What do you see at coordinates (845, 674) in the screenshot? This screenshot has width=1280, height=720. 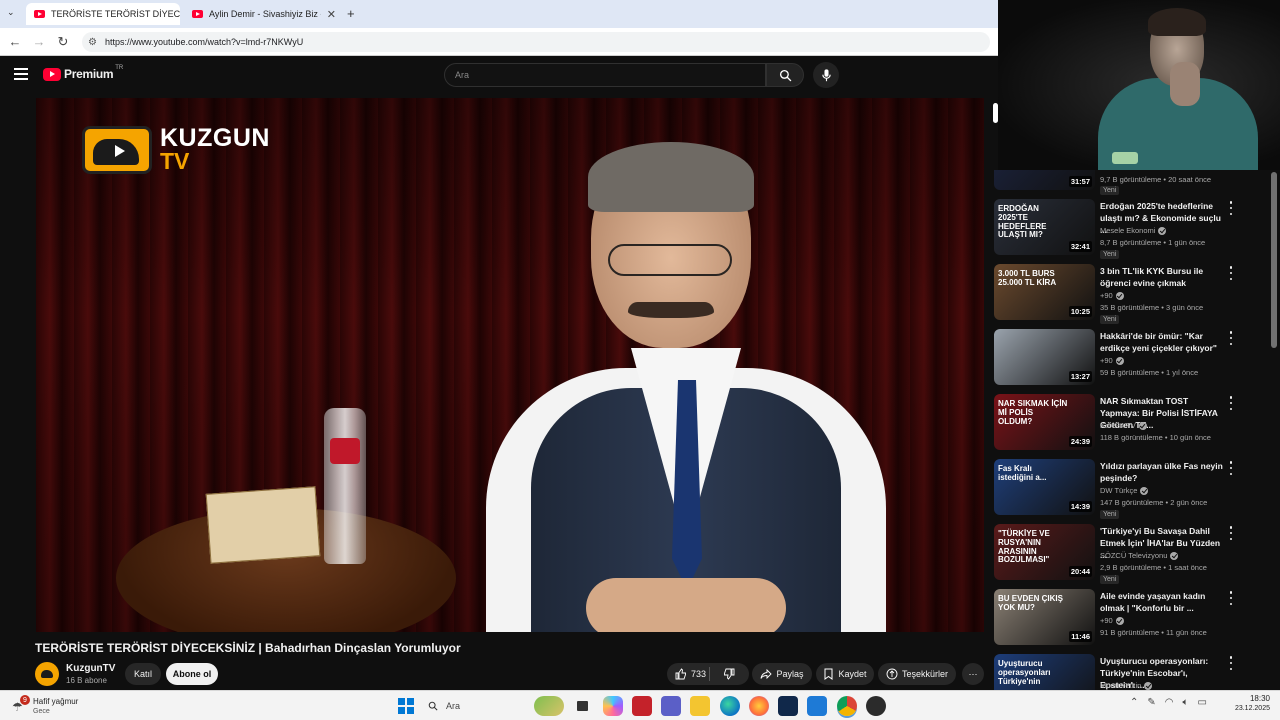 I see `save-button: Kaydet` at bounding box center [845, 674].